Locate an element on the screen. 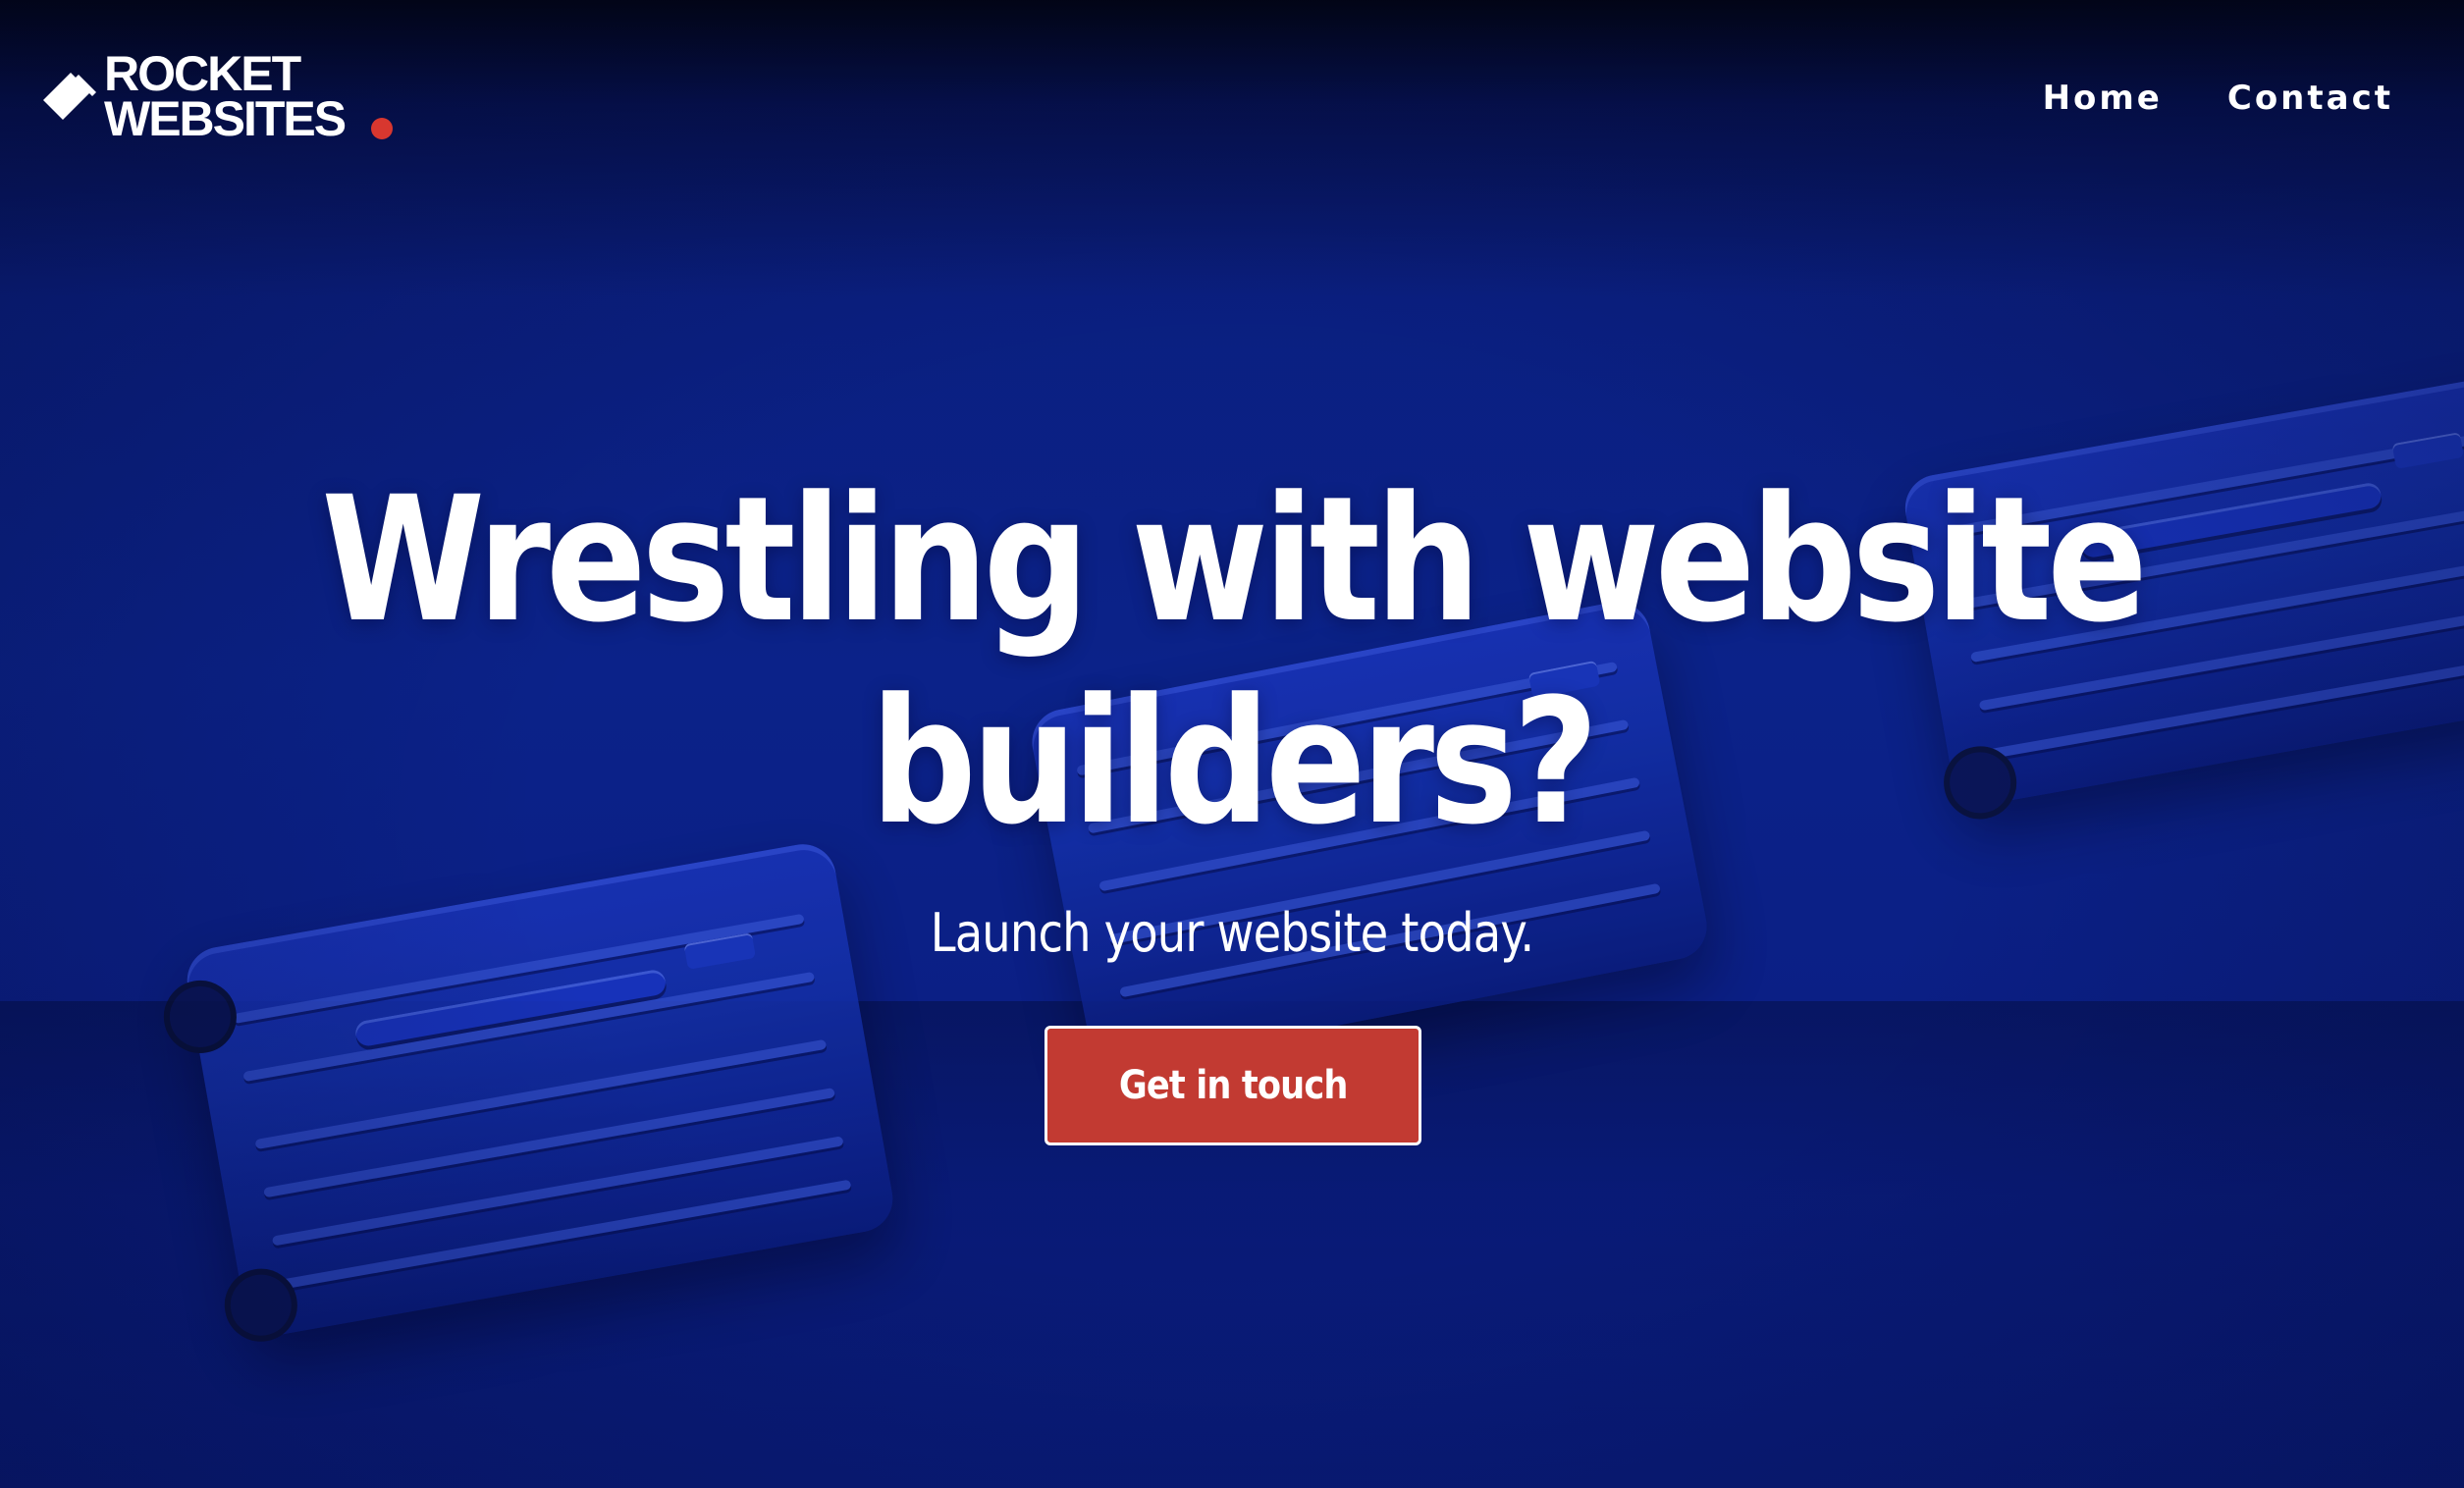 The height and width of the screenshot is (1488, 2464). get-in-touch-button: Get in touch is located at coordinates (1233, 1085).